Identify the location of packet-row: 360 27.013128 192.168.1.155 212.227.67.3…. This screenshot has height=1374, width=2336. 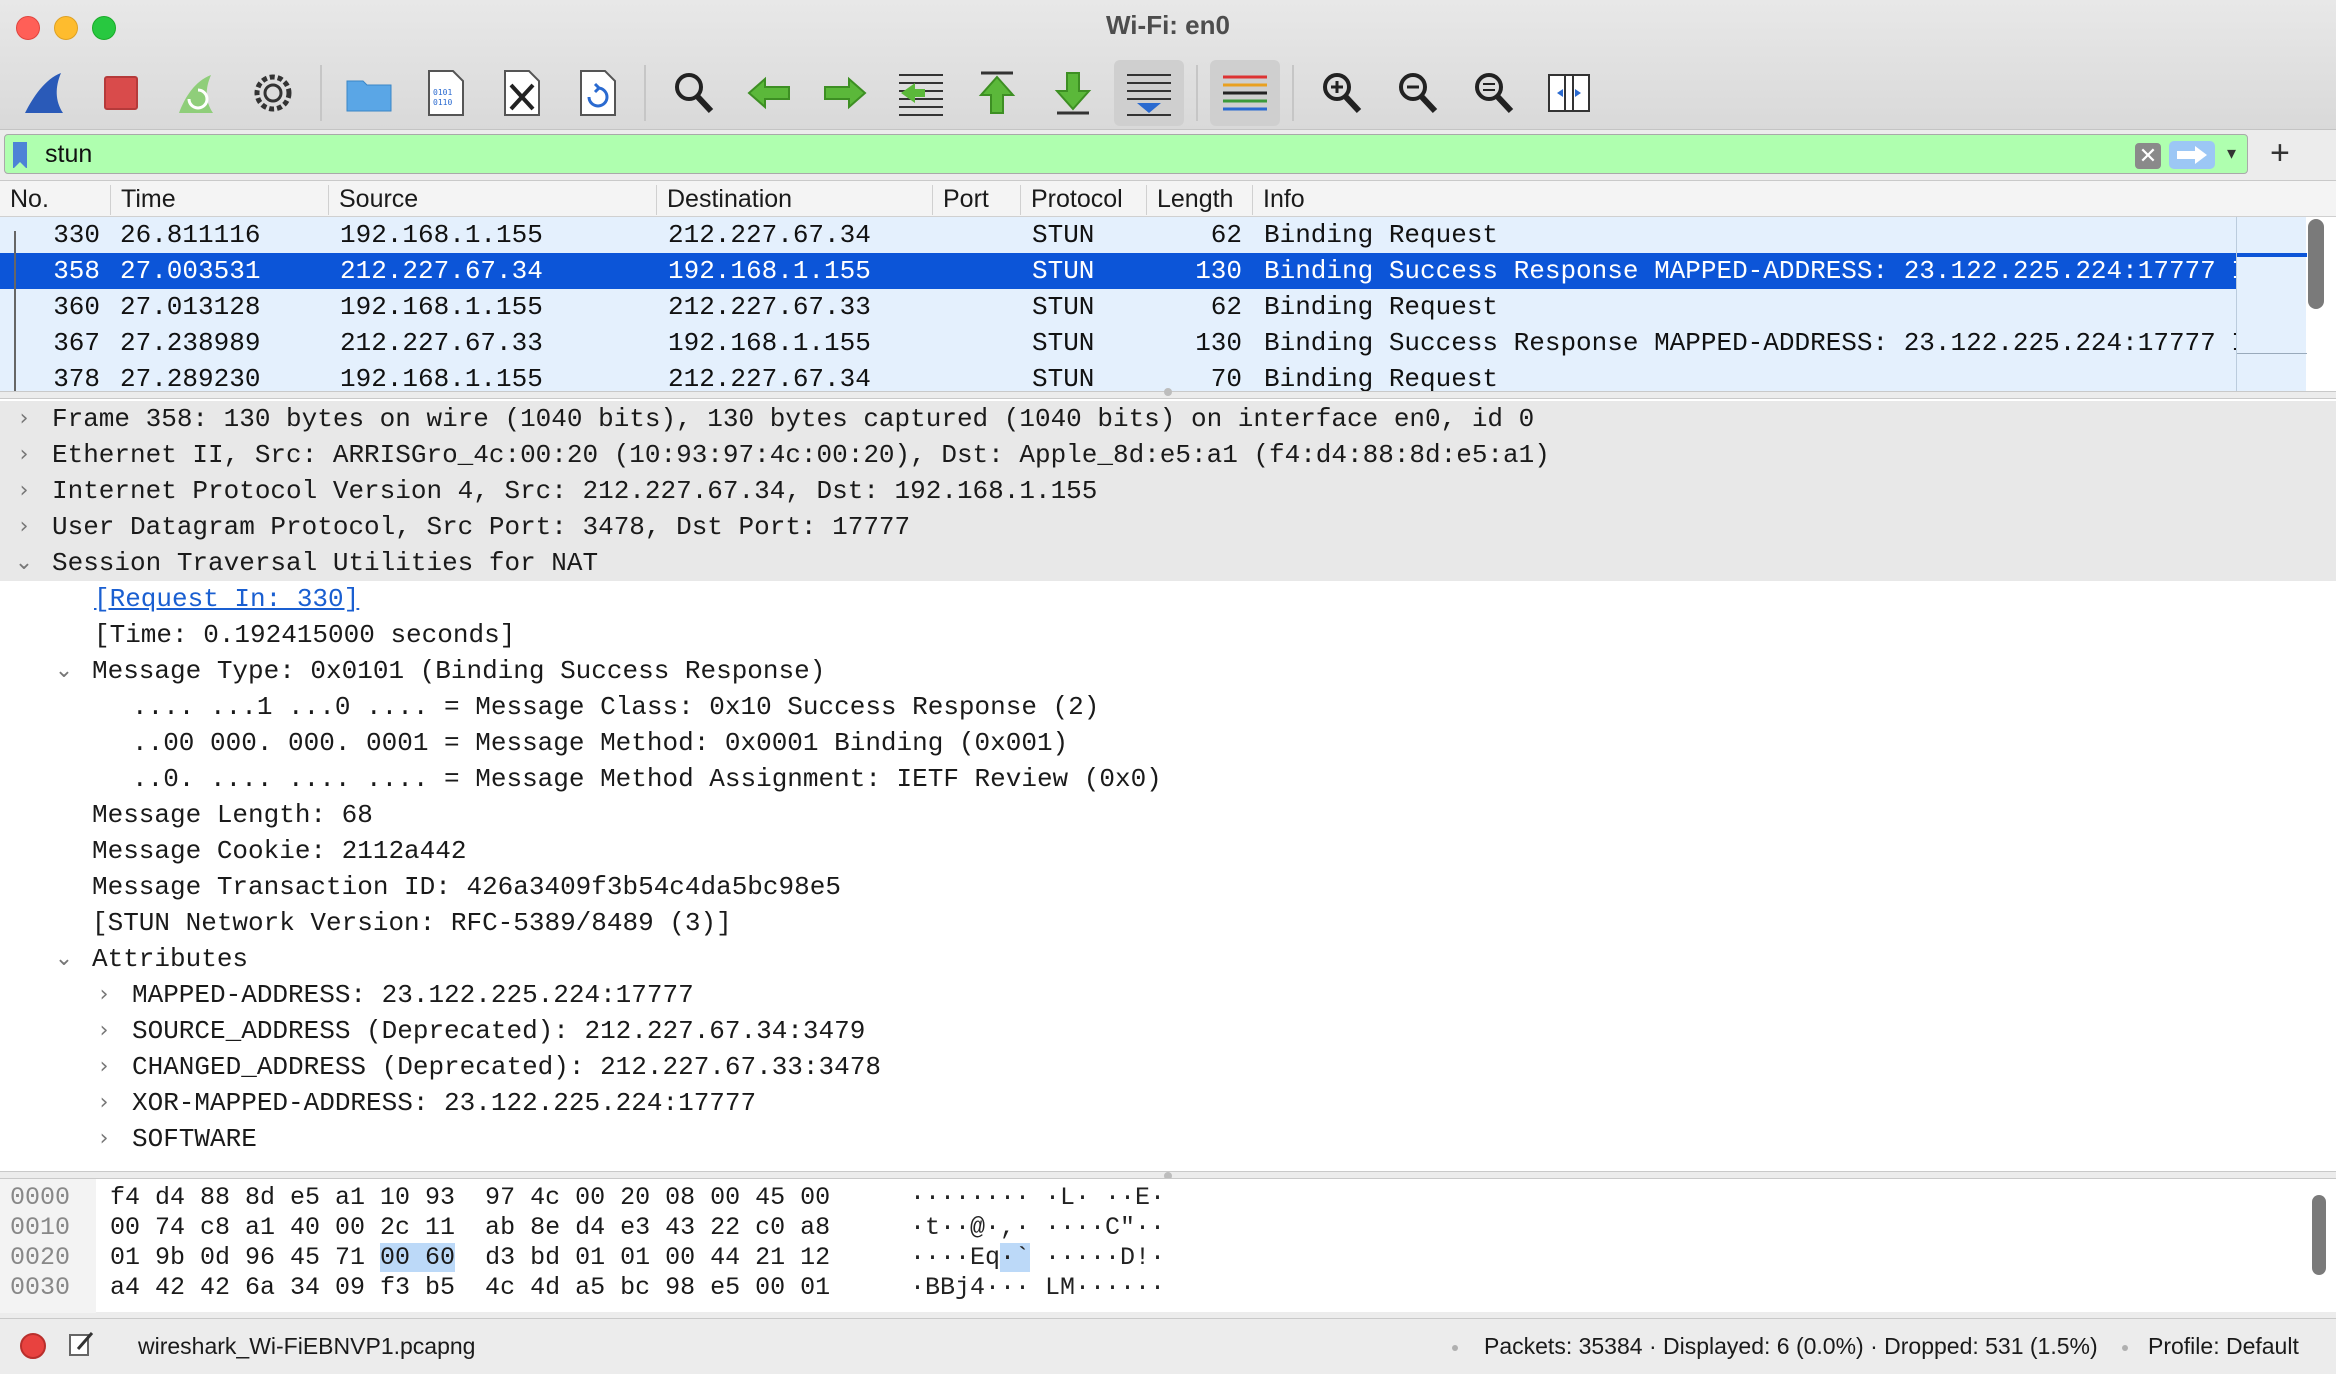
(1118, 307).